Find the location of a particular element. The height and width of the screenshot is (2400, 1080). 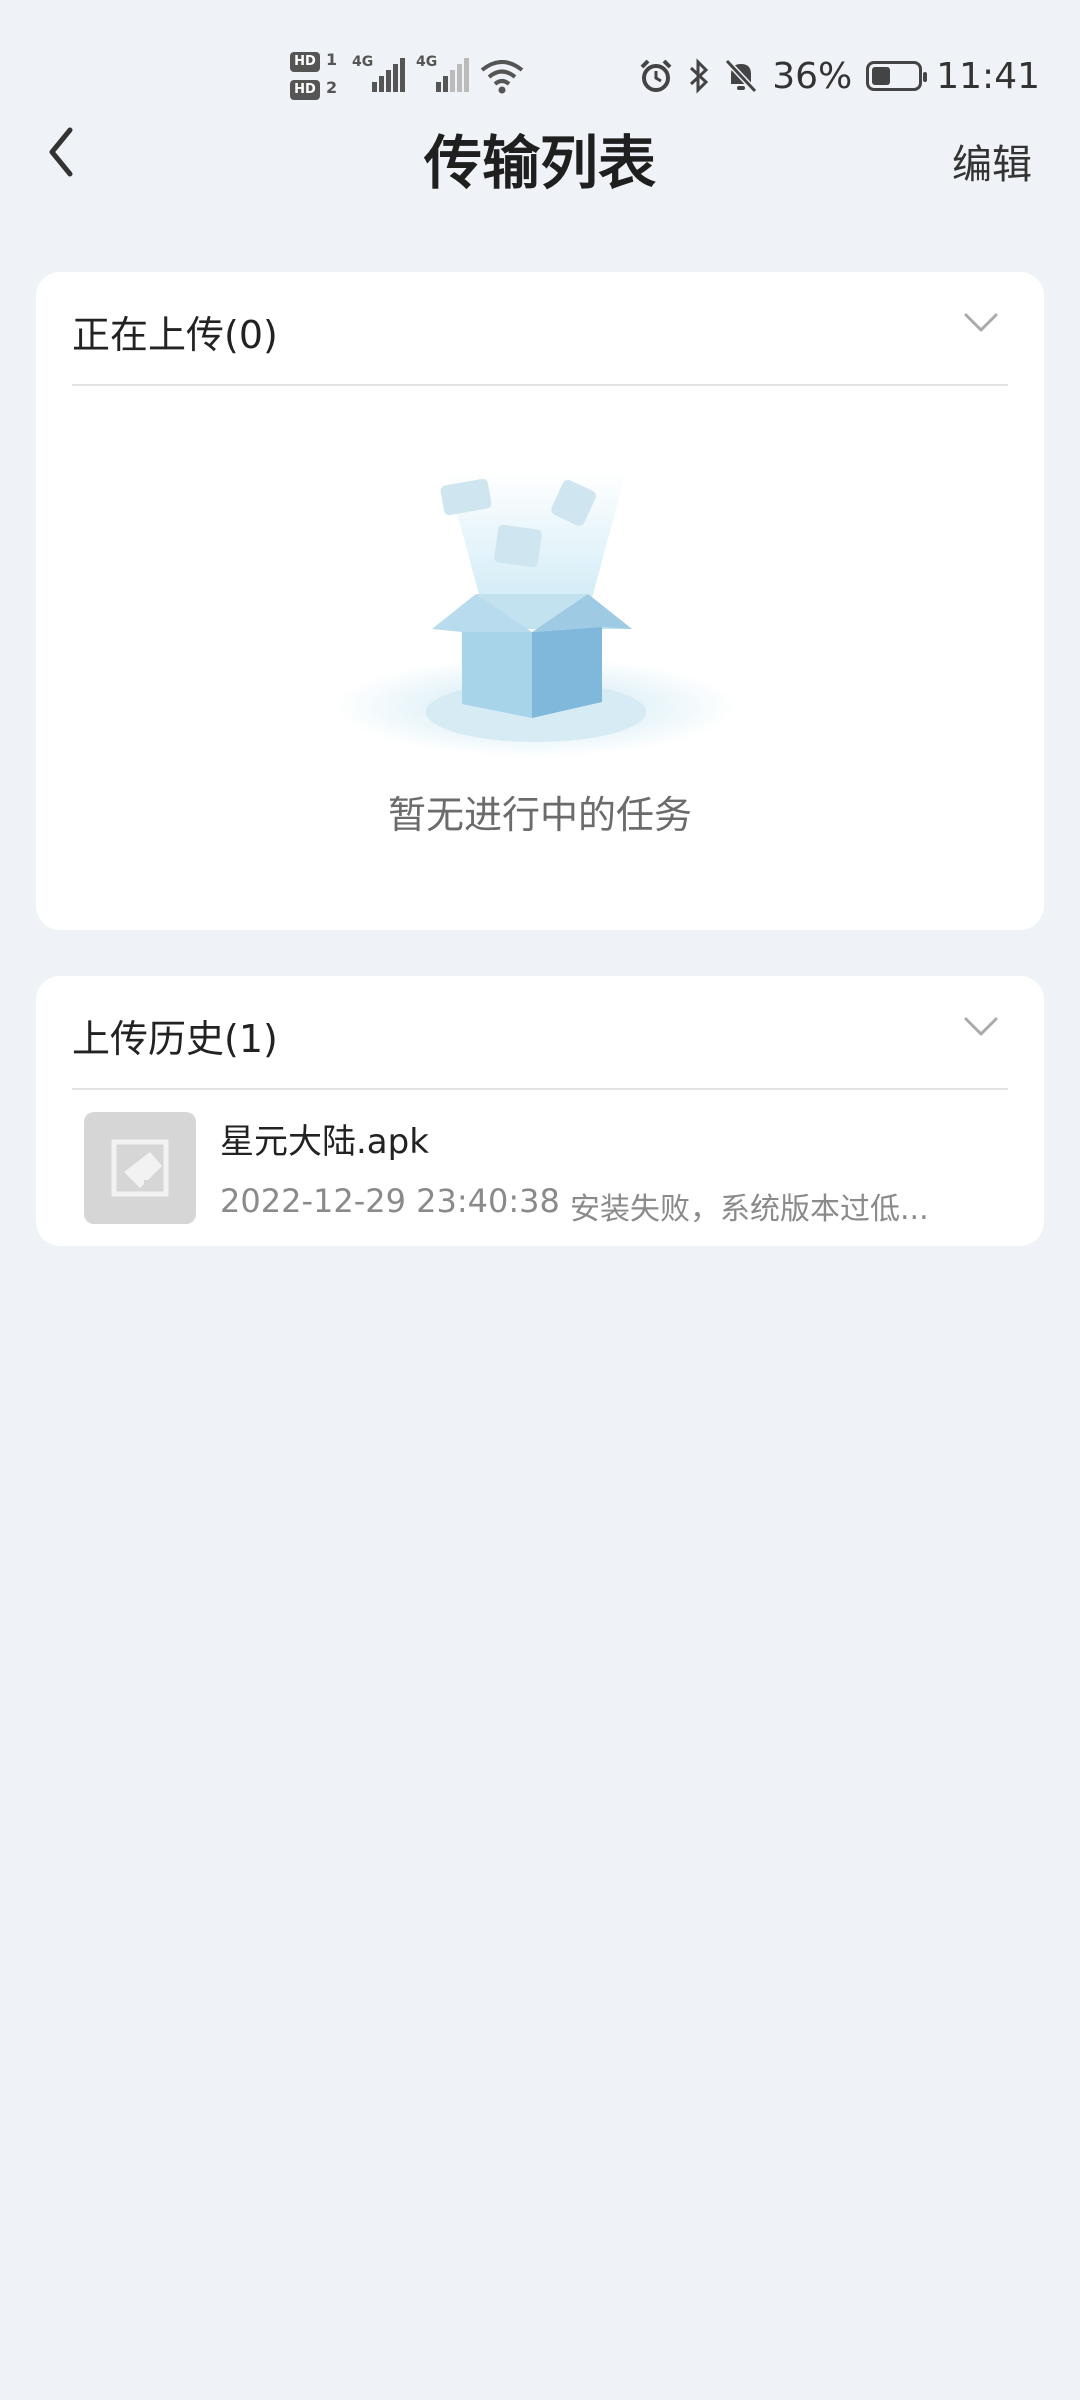

edit-button: 编辑 is located at coordinates (992, 161).